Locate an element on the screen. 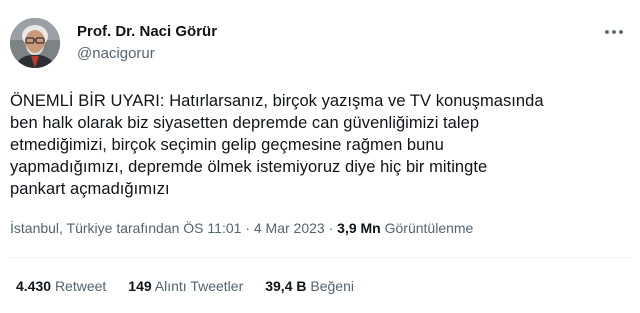 The height and width of the screenshot is (313, 640). retweets-count: 4.430 is located at coordinates (34, 286).